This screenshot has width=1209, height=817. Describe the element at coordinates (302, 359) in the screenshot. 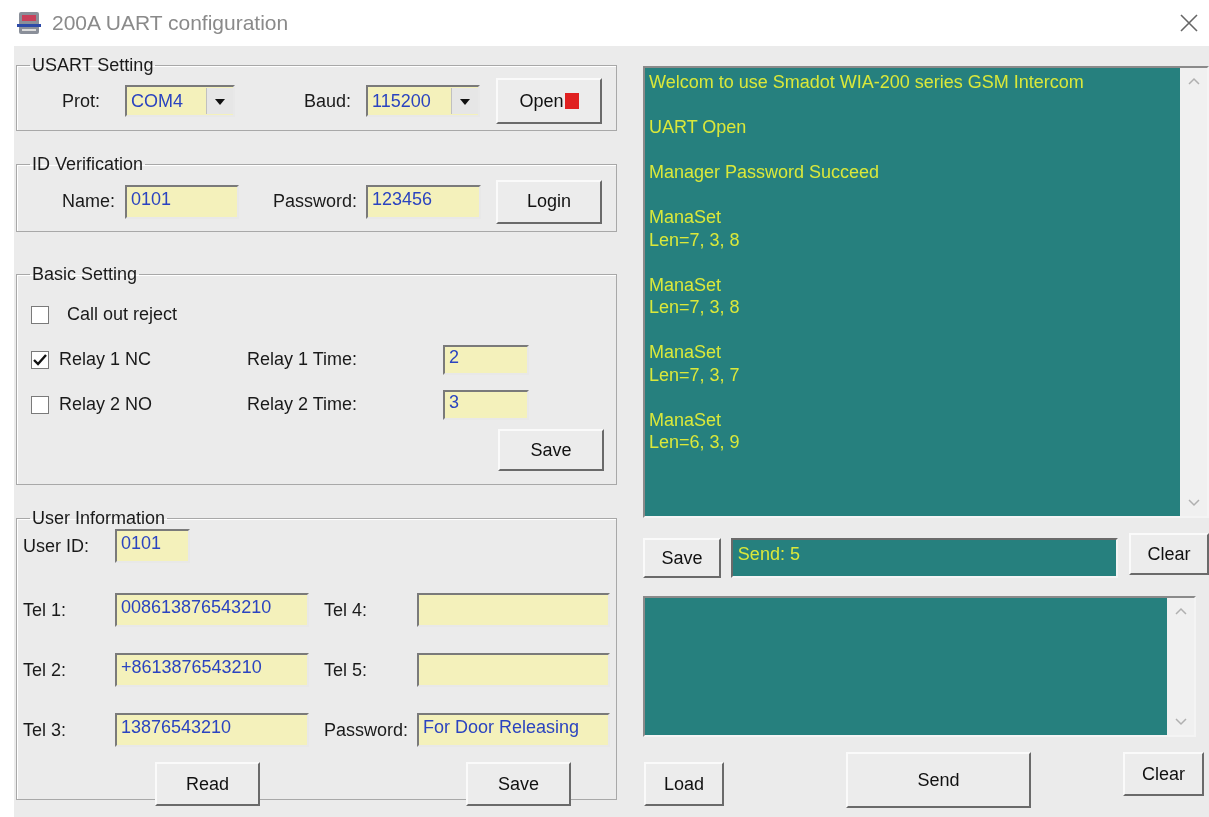

I see `time-label: Relay 1 Time:` at that location.